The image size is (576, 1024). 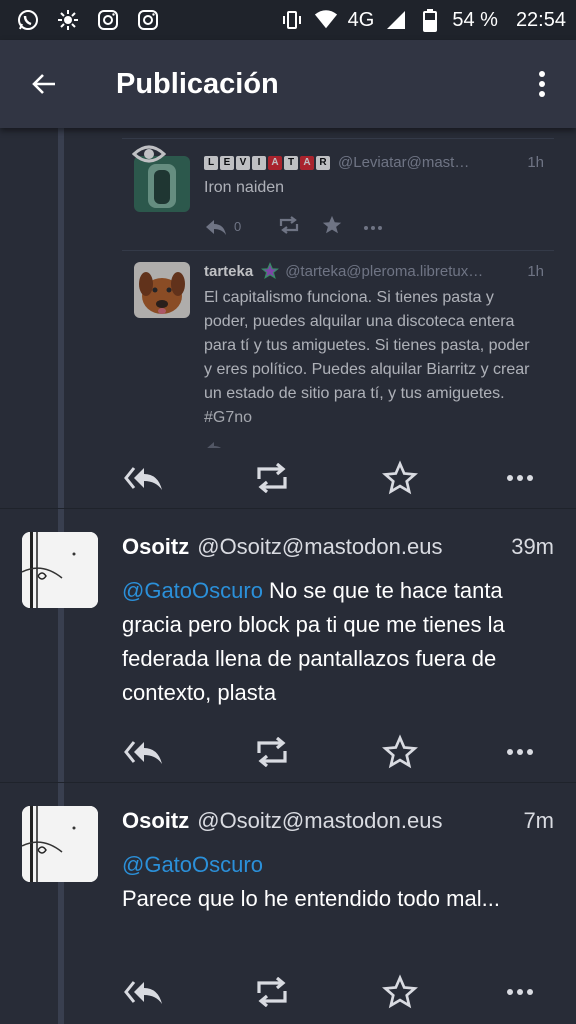 I want to click on star-icon, so click(x=332, y=224).